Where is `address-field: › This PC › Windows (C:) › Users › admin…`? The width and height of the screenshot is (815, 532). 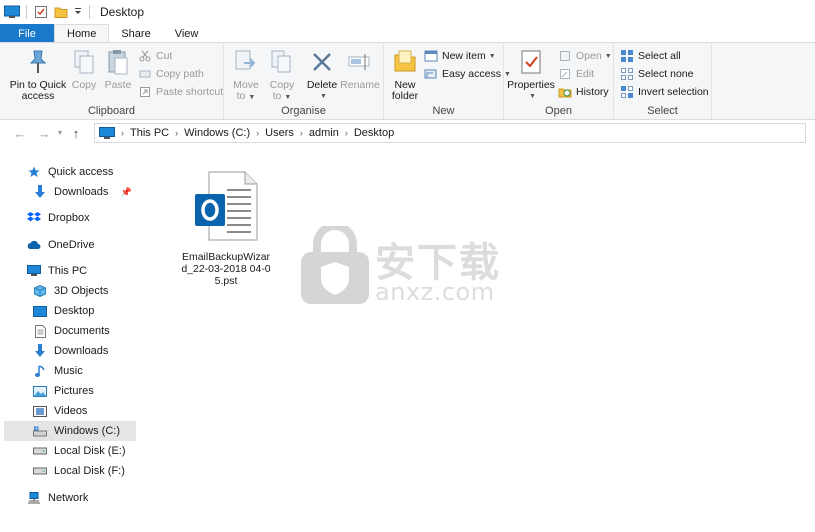
address-field: › This PC › Windows (C:) › Users › admin… is located at coordinates (450, 133).